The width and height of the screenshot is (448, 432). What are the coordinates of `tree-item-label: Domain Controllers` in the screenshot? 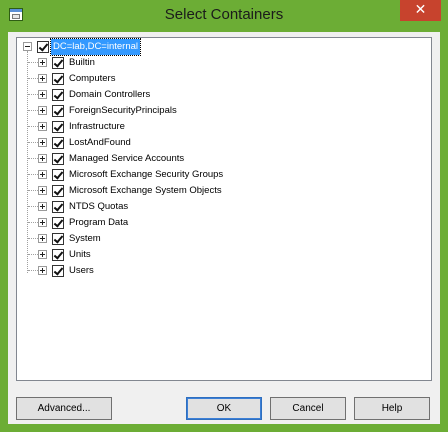 It's located at (109, 95).